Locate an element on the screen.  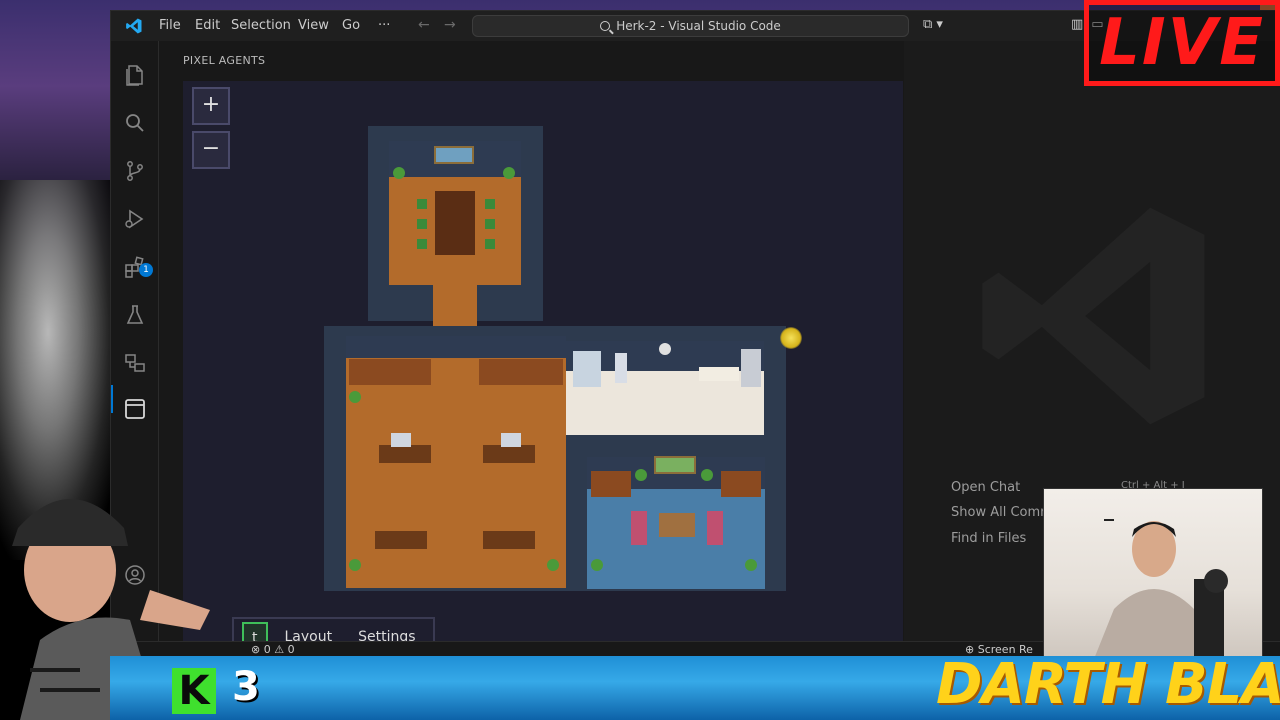
office-floor is located at coordinates (456, 472).